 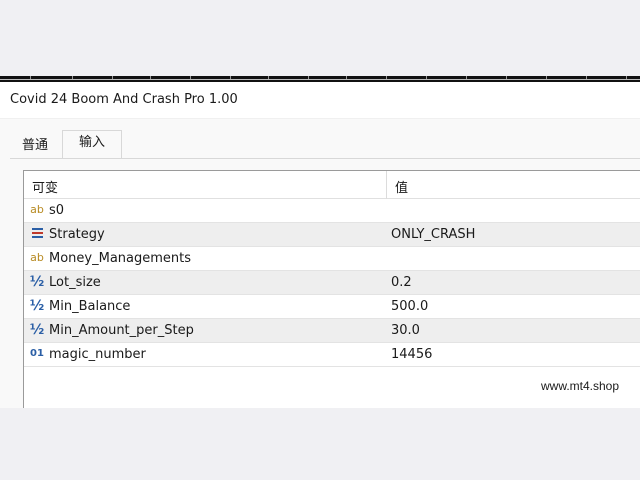 I want to click on tab-bar: 普通 输入, so click(x=325, y=144).